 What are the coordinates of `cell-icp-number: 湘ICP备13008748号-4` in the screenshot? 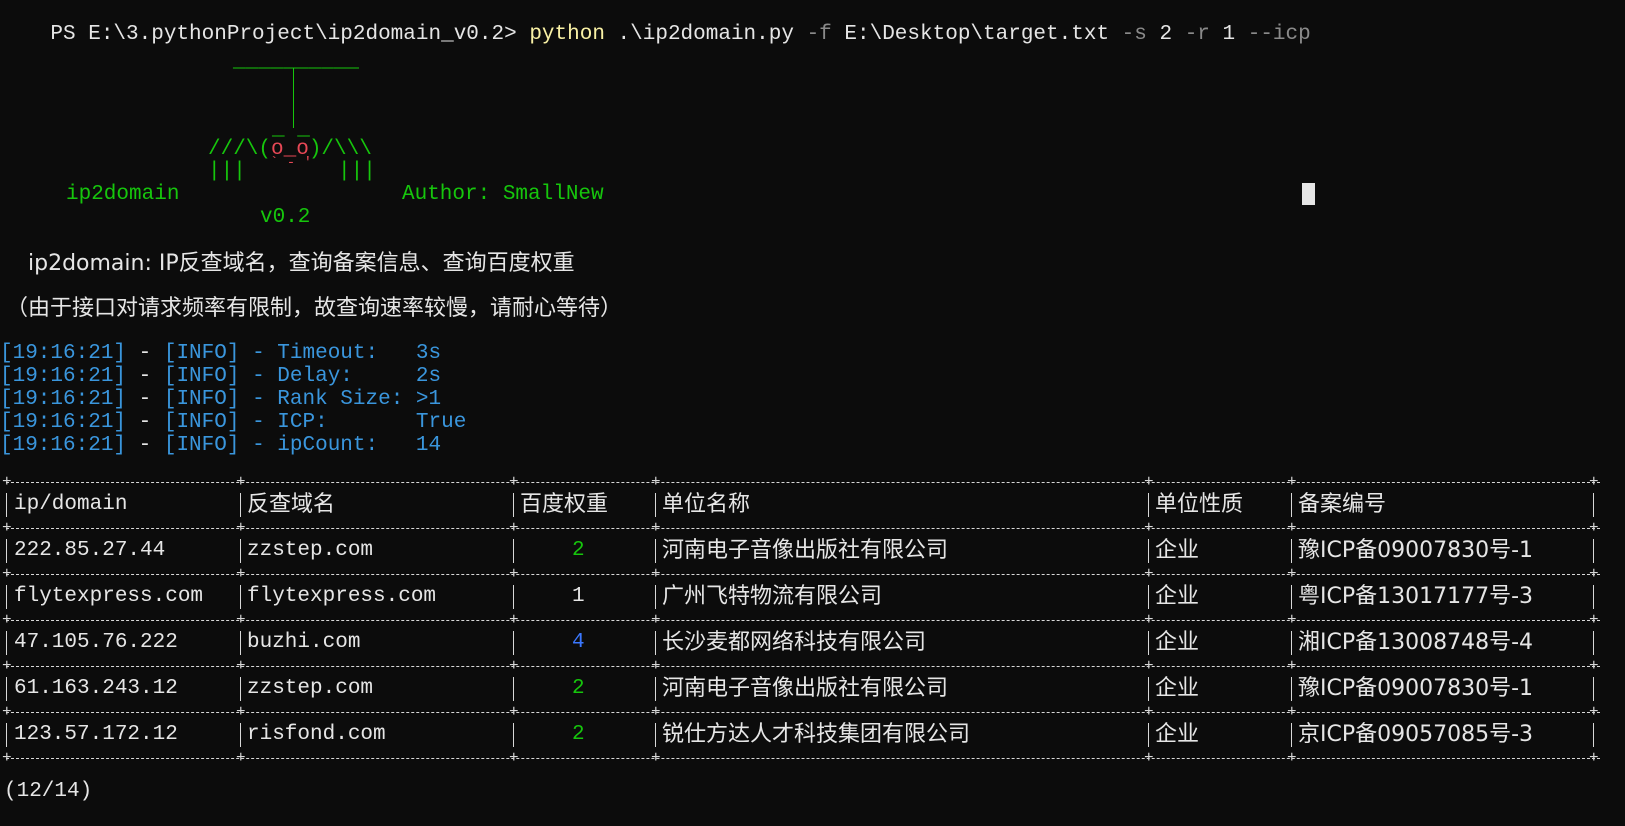 It's located at (1416, 642).